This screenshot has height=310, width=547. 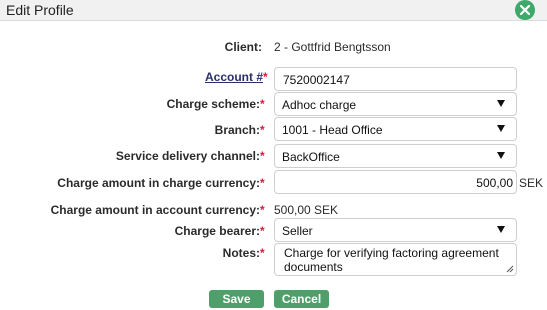 What do you see at coordinates (262, 253) in the screenshot?
I see `notes-required-mark: *` at bounding box center [262, 253].